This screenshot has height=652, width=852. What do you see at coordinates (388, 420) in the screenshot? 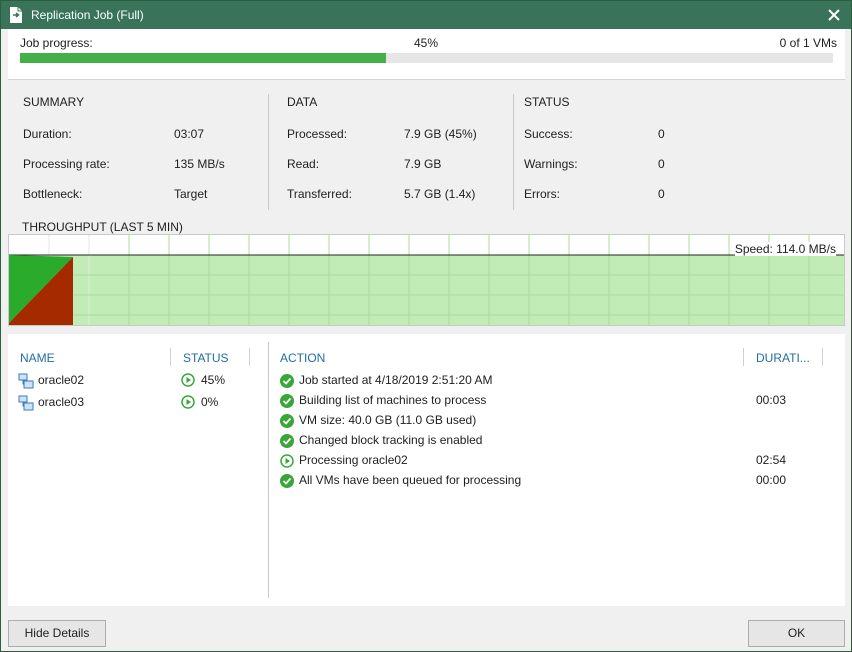
I see `action-text: VM size: 40.0 GB (11.0 GB used)` at bounding box center [388, 420].